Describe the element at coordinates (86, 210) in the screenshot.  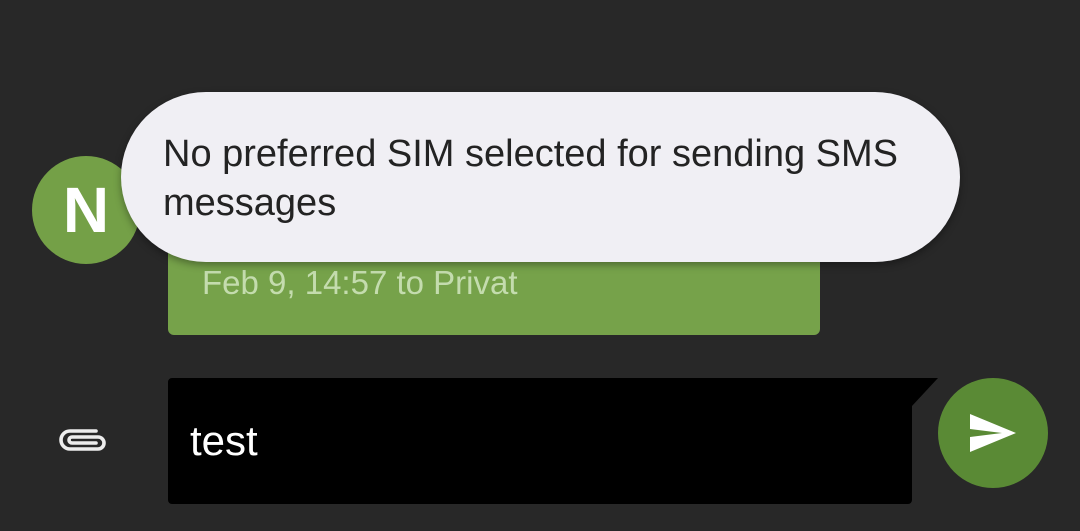
I see `avatar-letter: N` at that location.